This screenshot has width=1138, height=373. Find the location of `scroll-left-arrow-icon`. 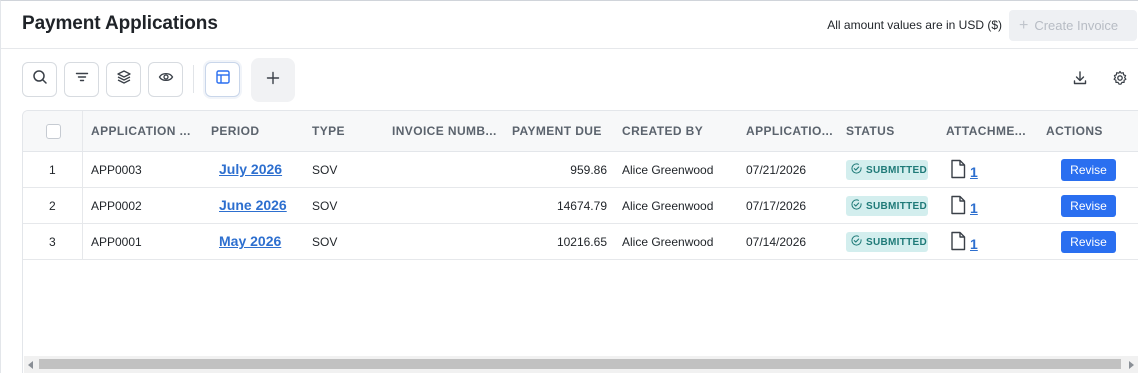

scroll-left-arrow-icon is located at coordinates (31, 364).